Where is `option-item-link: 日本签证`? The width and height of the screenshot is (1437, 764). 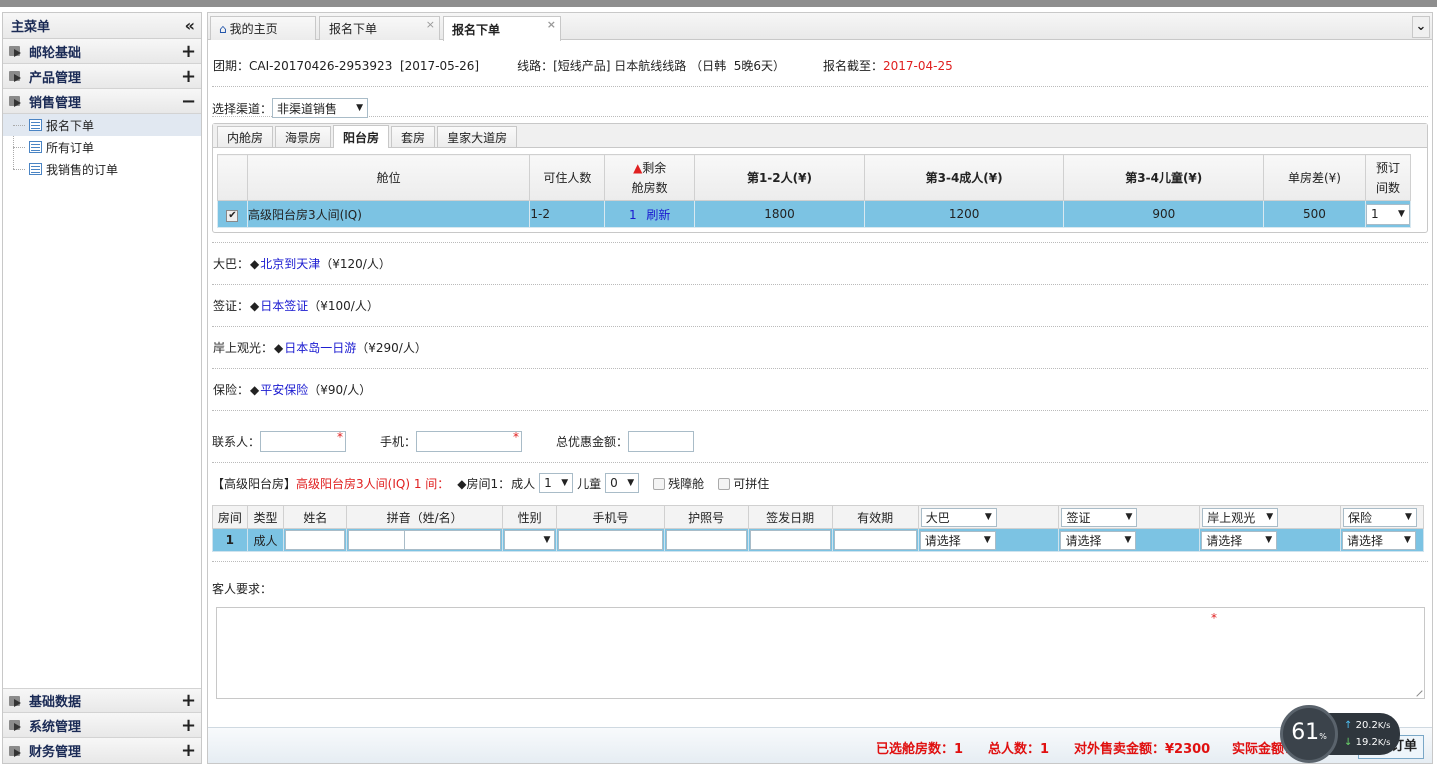 option-item-link: 日本签证 is located at coordinates (284, 305).